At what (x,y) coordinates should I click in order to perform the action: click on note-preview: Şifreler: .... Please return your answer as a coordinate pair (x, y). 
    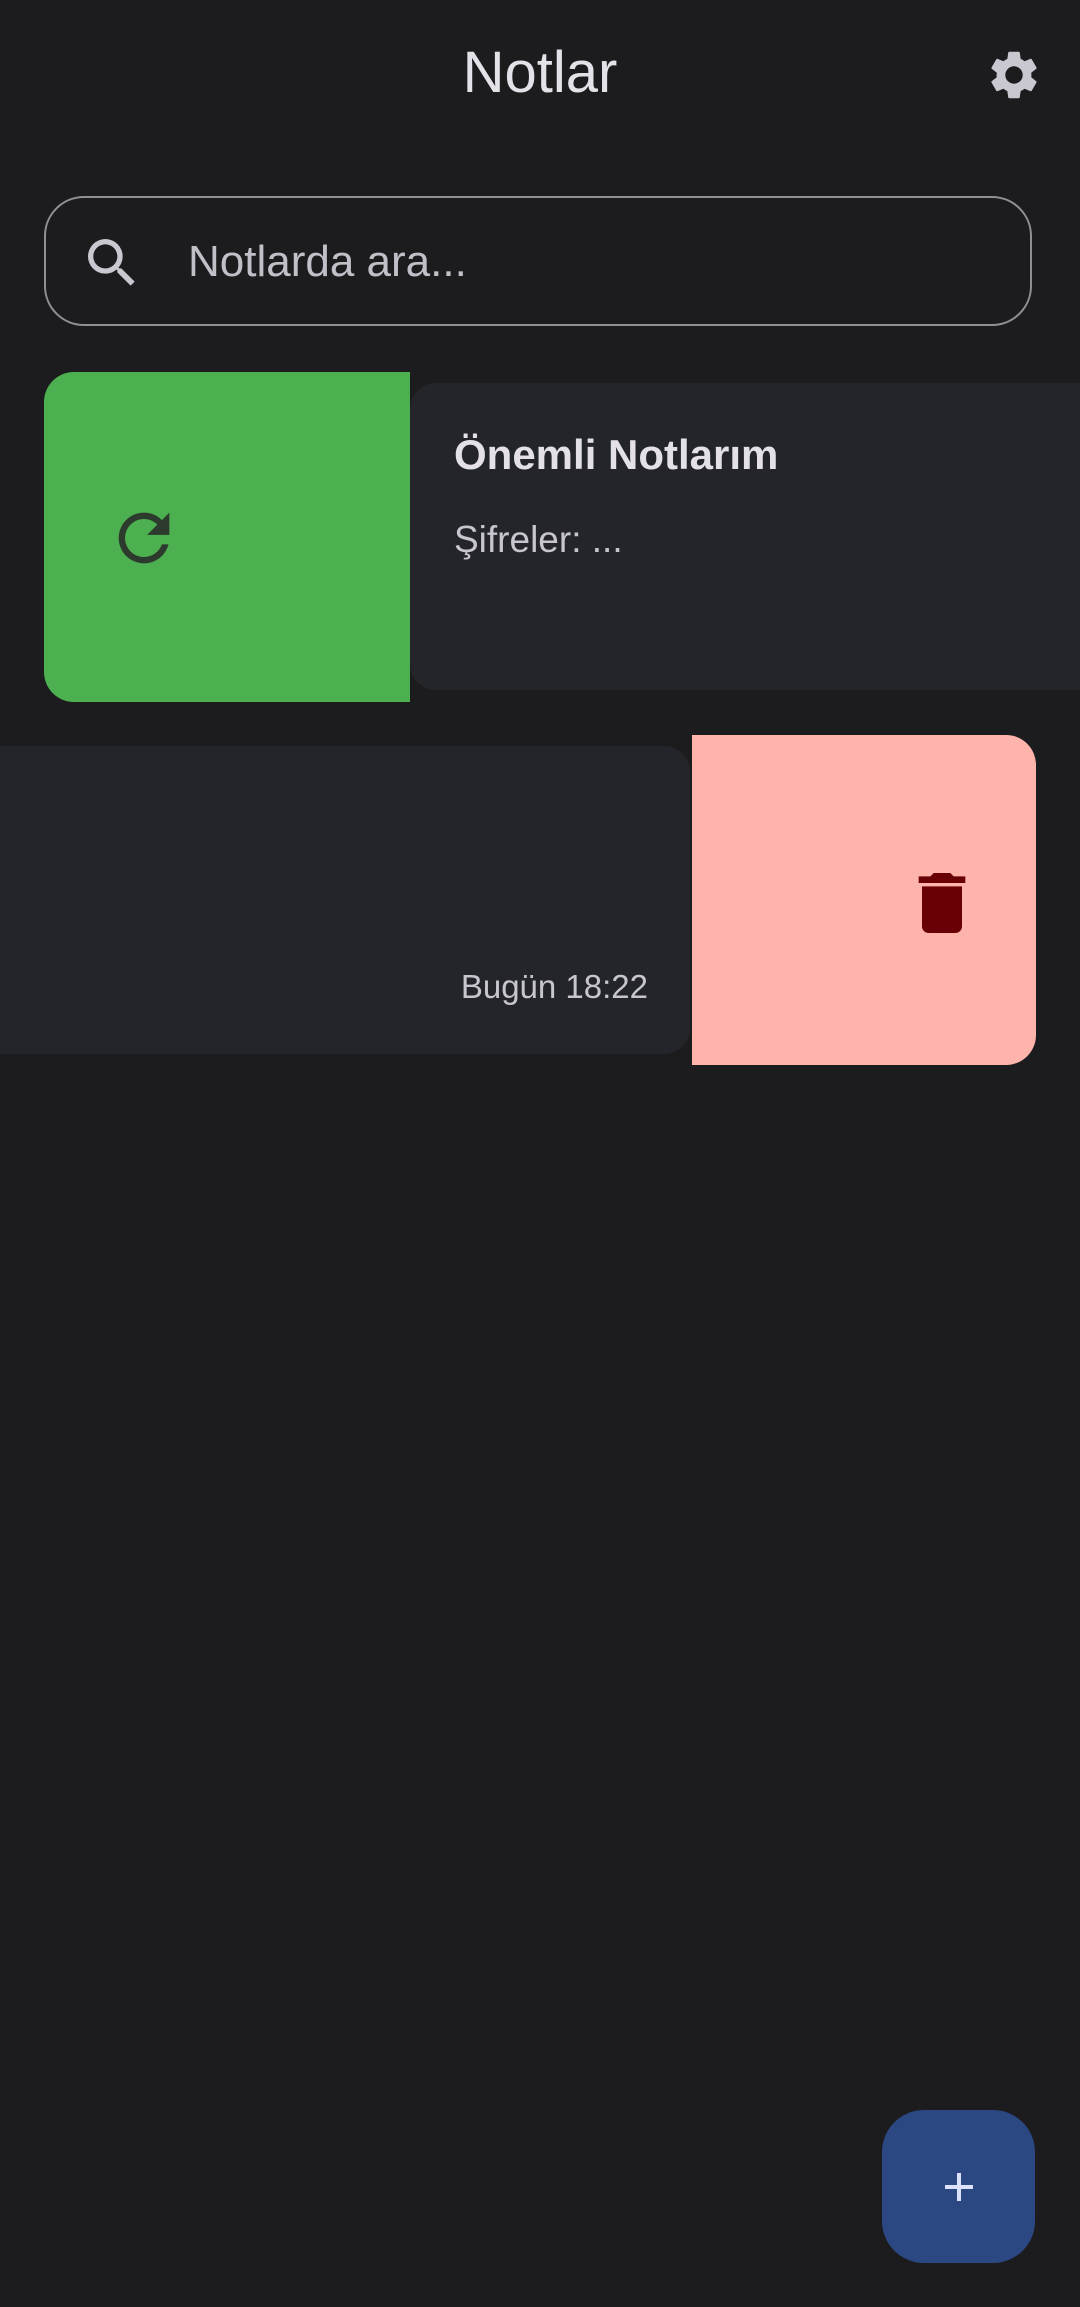
    Looking at the image, I should click on (538, 539).